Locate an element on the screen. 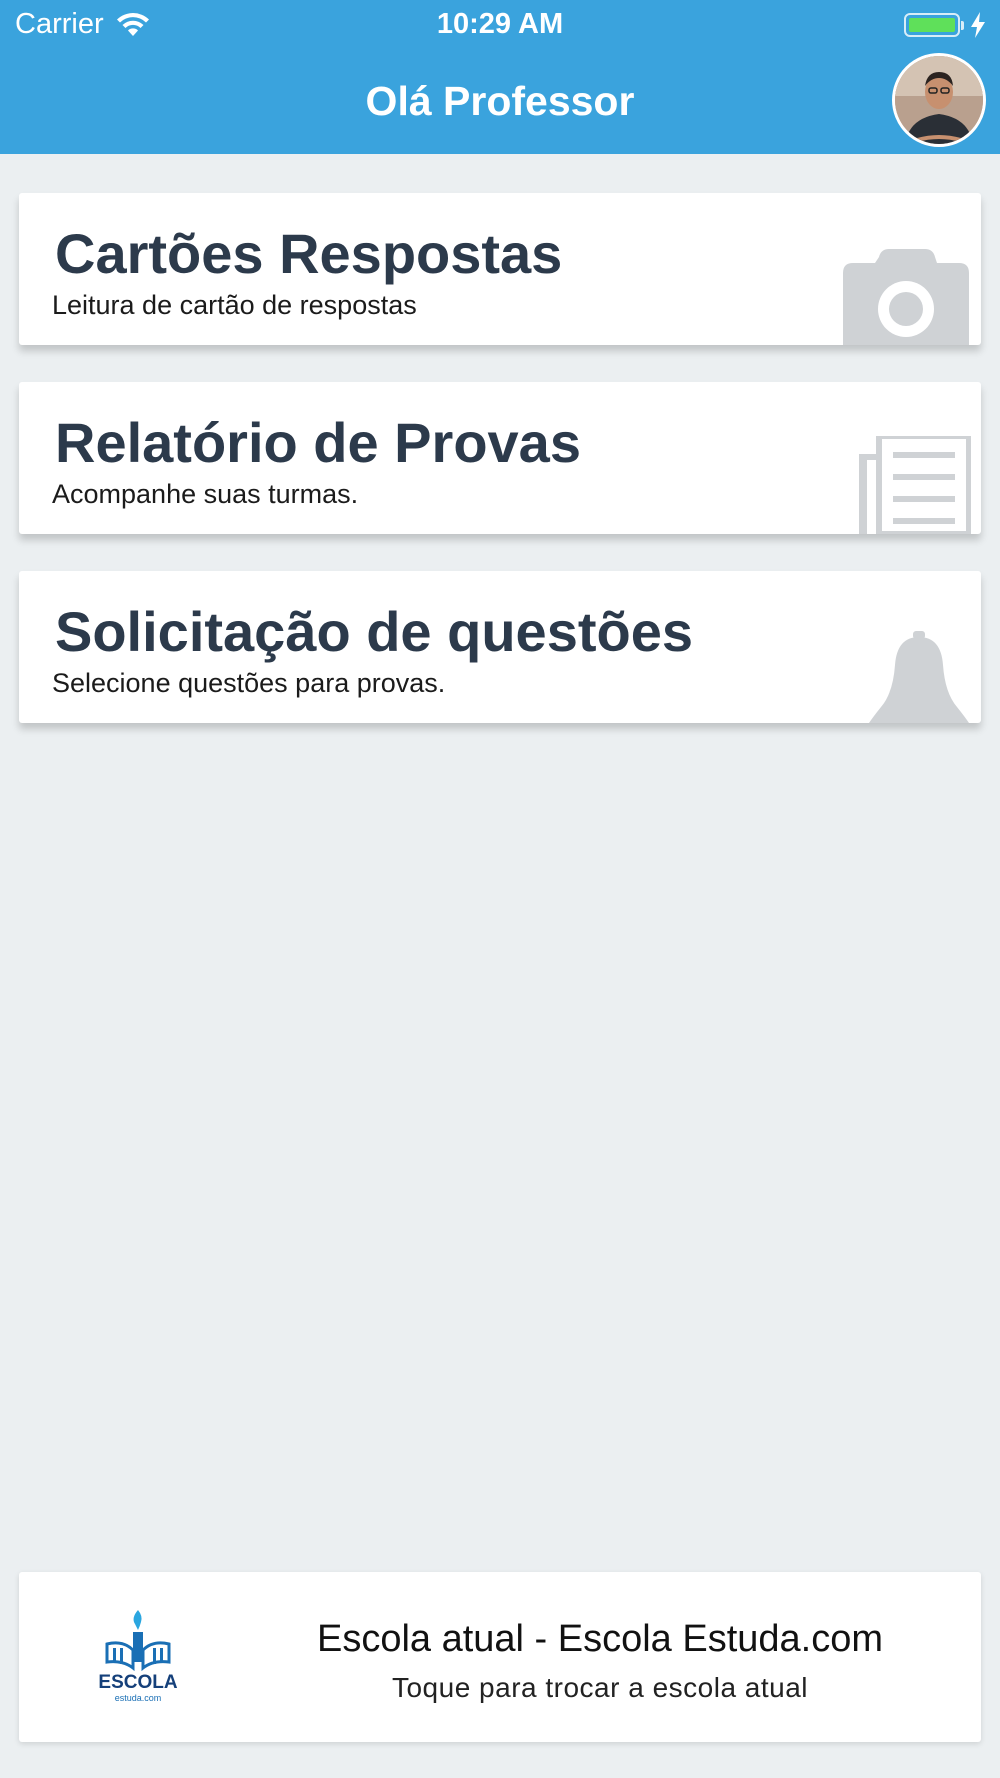 The height and width of the screenshot is (1778, 1000). avatar-photo is located at coordinates (939, 100).